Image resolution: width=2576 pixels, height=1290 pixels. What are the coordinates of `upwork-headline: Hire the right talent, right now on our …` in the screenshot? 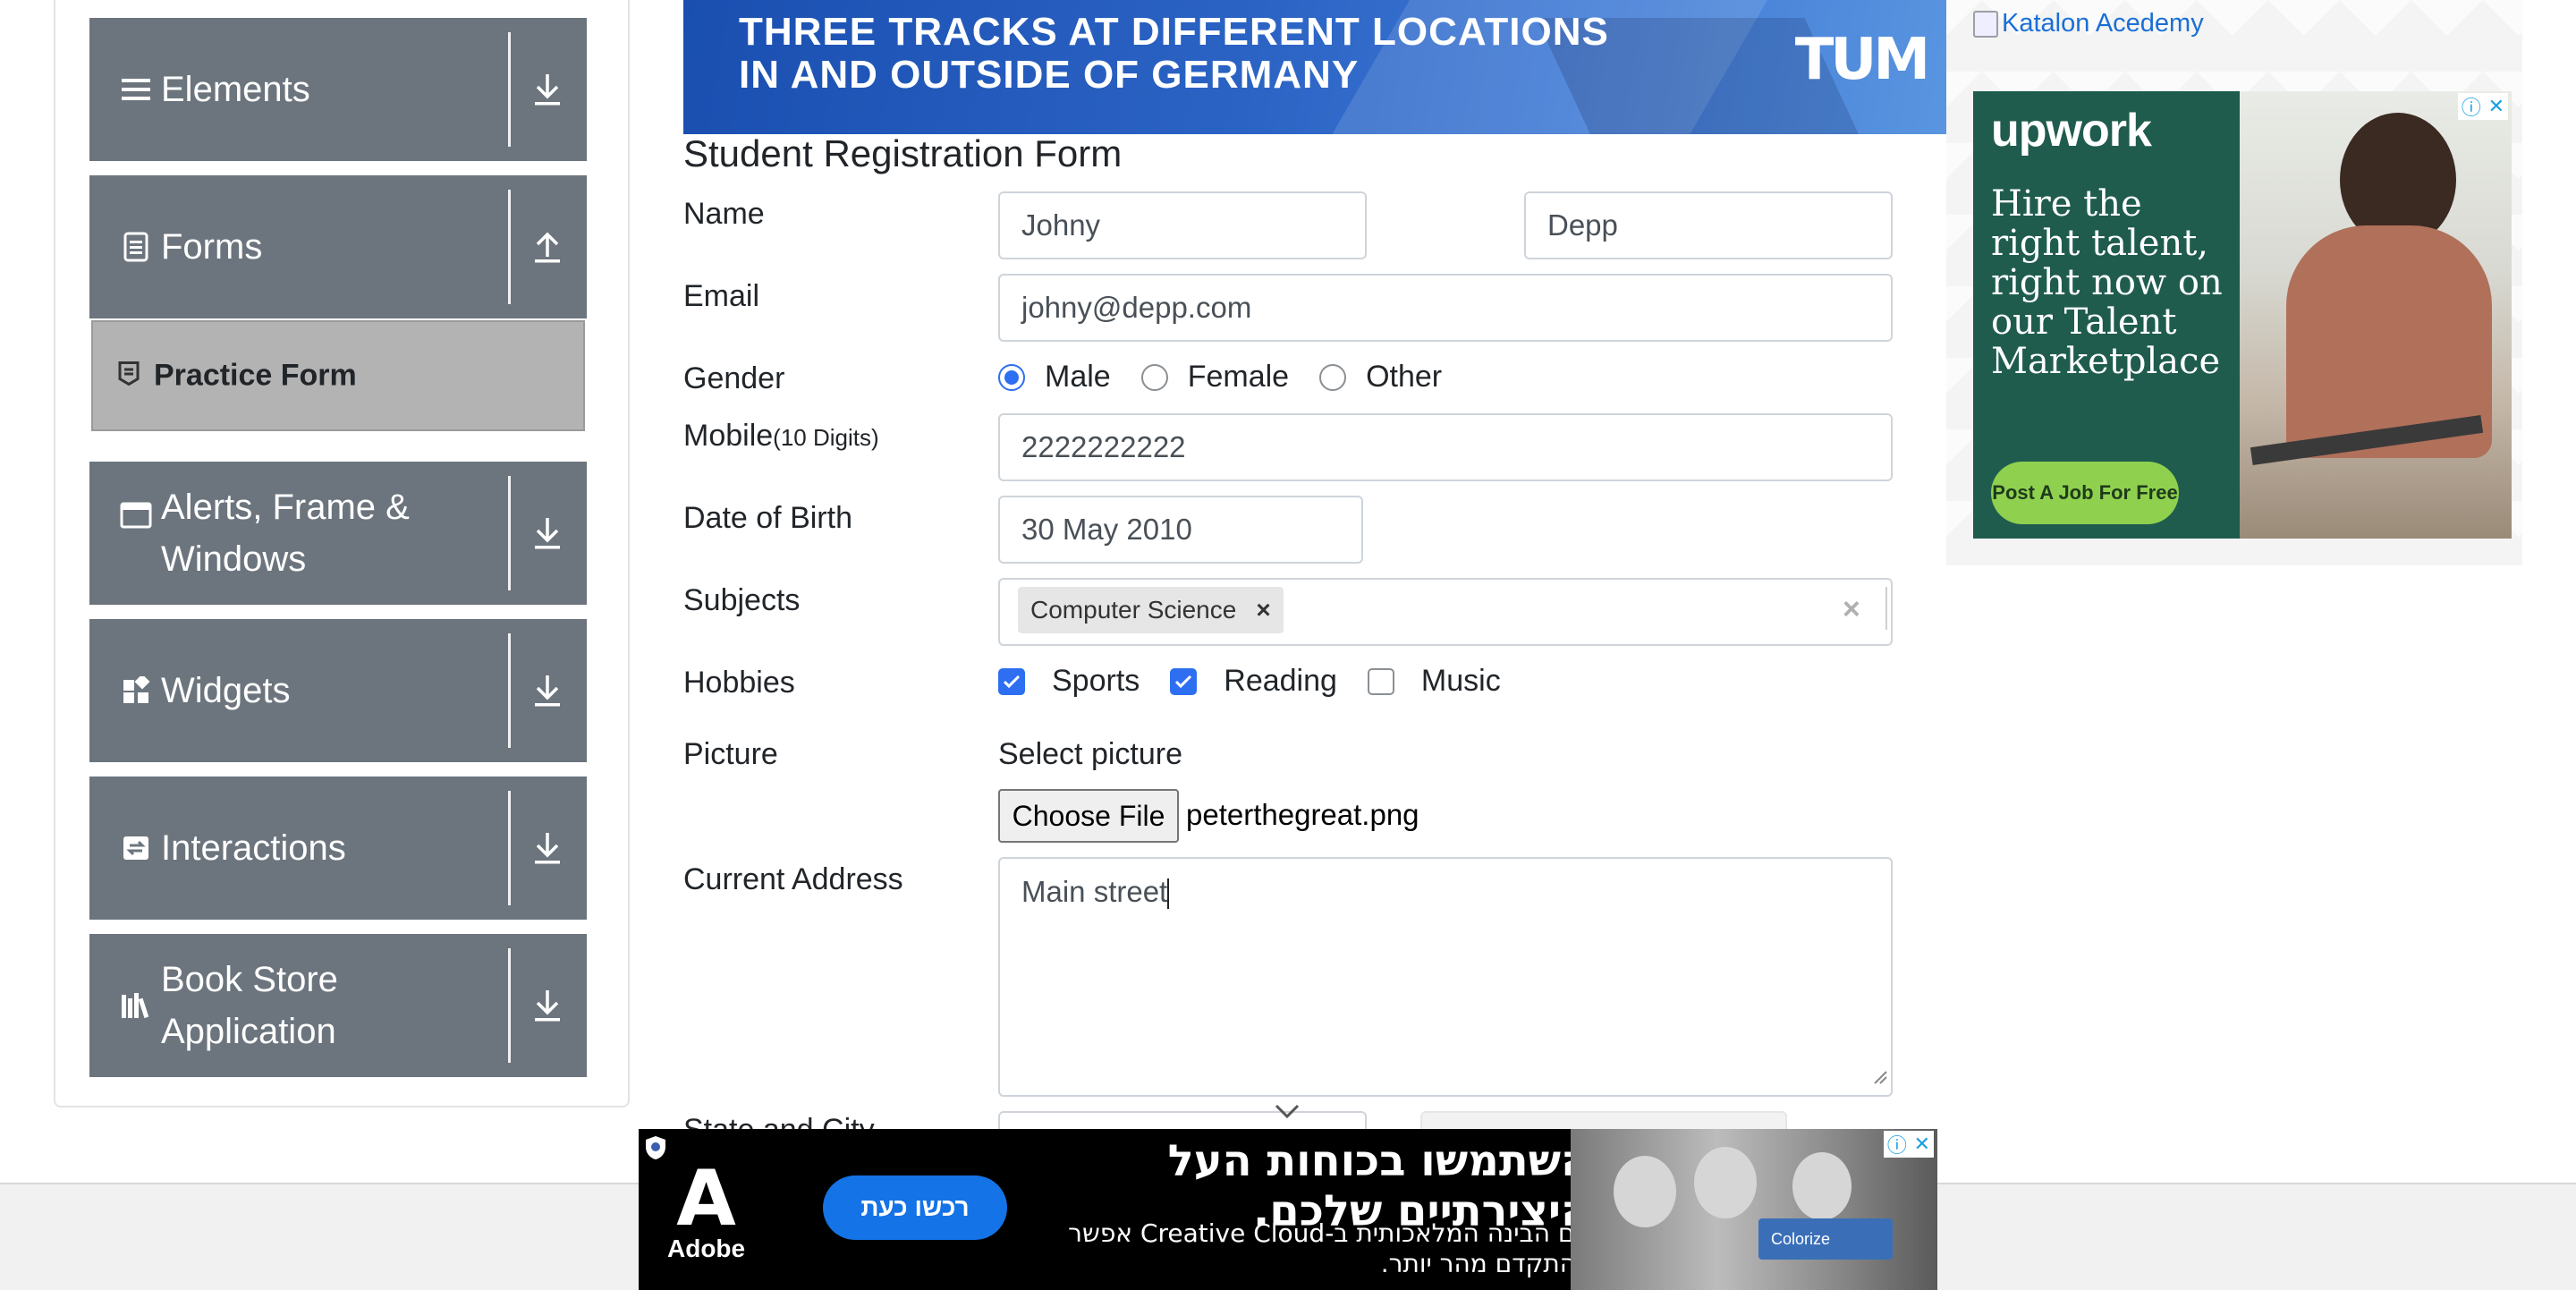 It's located at (2107, 282).